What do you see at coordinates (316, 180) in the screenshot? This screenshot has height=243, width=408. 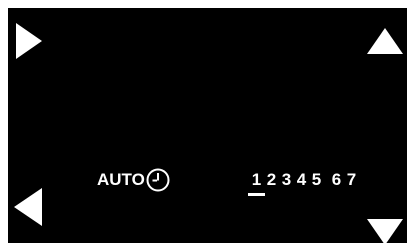 I see `day-5: 5` at bounding box center [316, 180].